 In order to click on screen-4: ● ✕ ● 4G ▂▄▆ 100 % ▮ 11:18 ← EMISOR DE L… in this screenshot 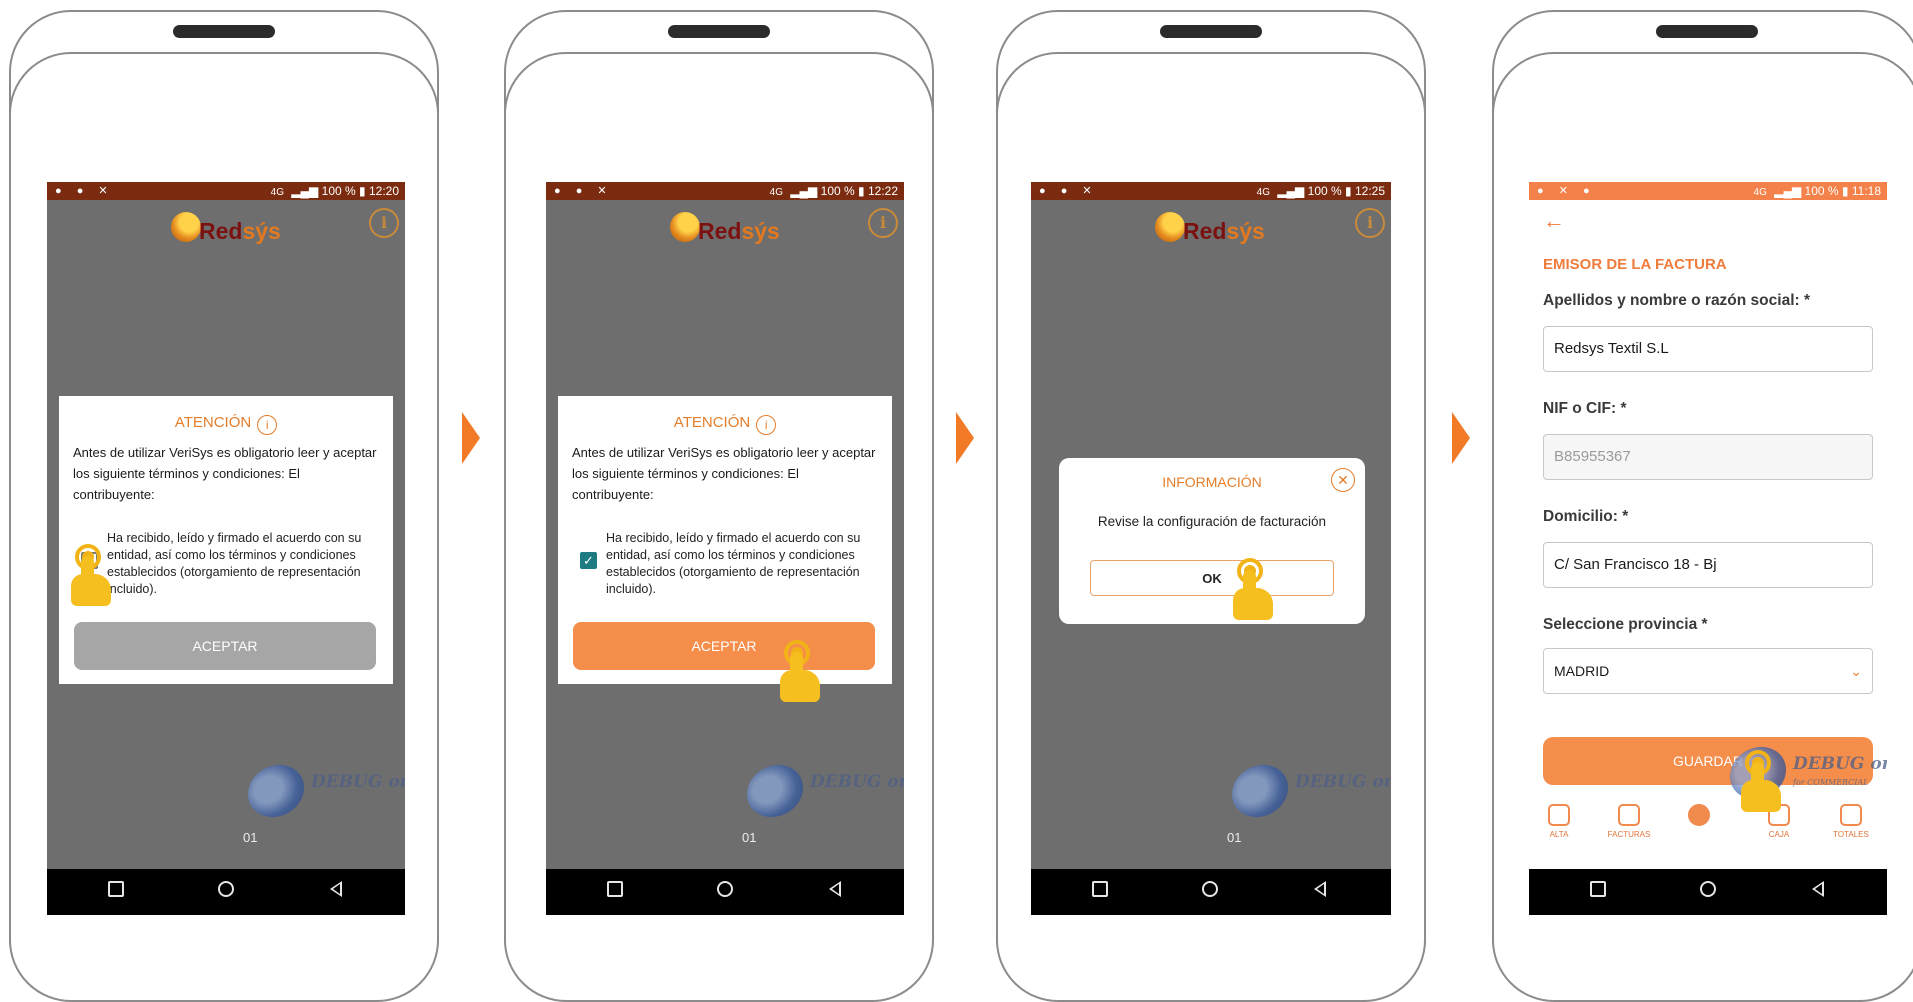, I will do `click(1708, 548)`.